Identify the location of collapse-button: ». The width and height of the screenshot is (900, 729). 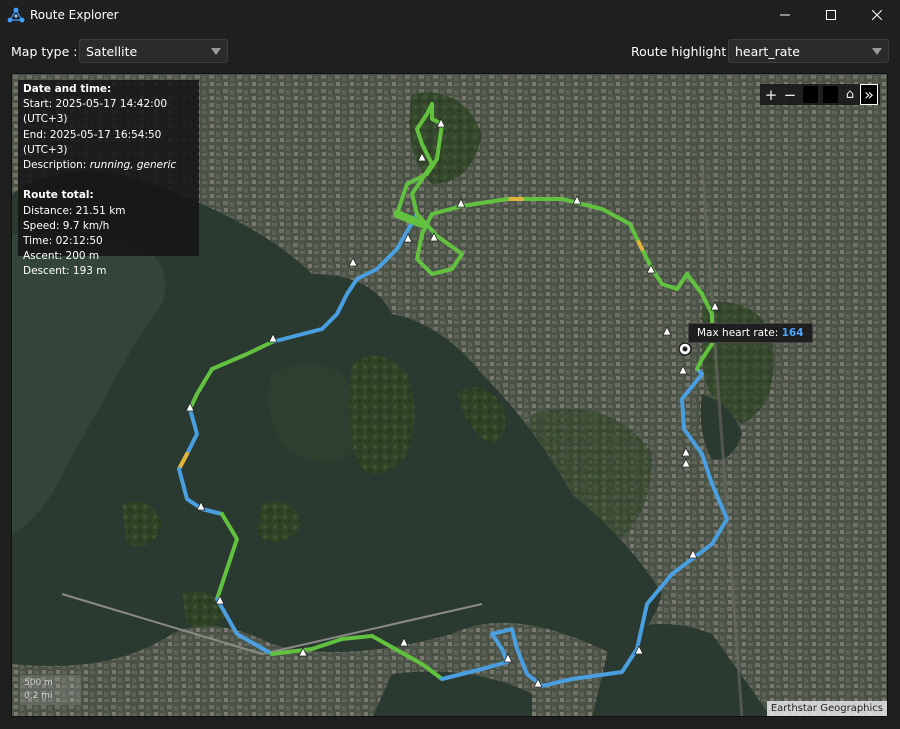
(869, 94).